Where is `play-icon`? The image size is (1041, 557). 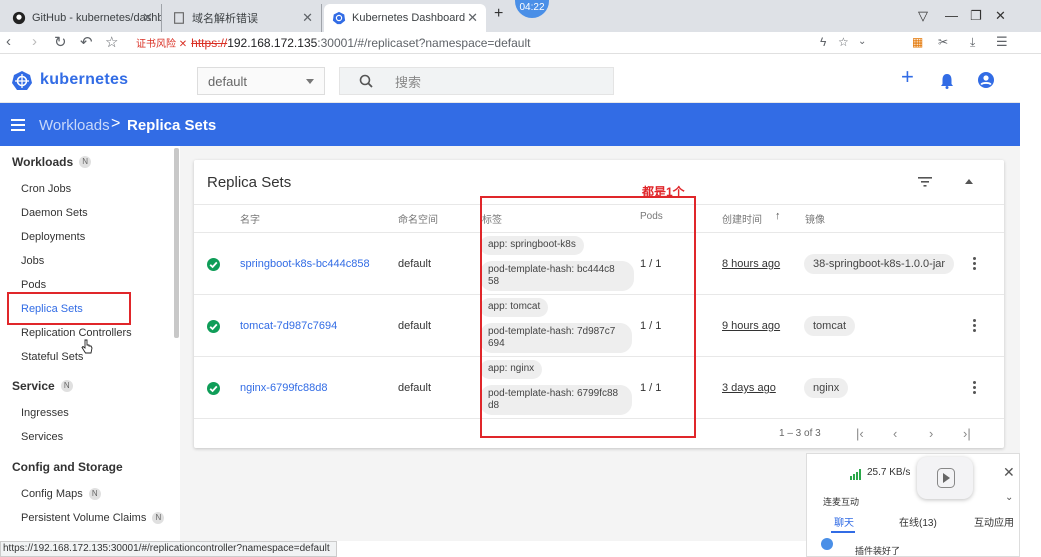
play-icon is located at coordinates (946, 478).